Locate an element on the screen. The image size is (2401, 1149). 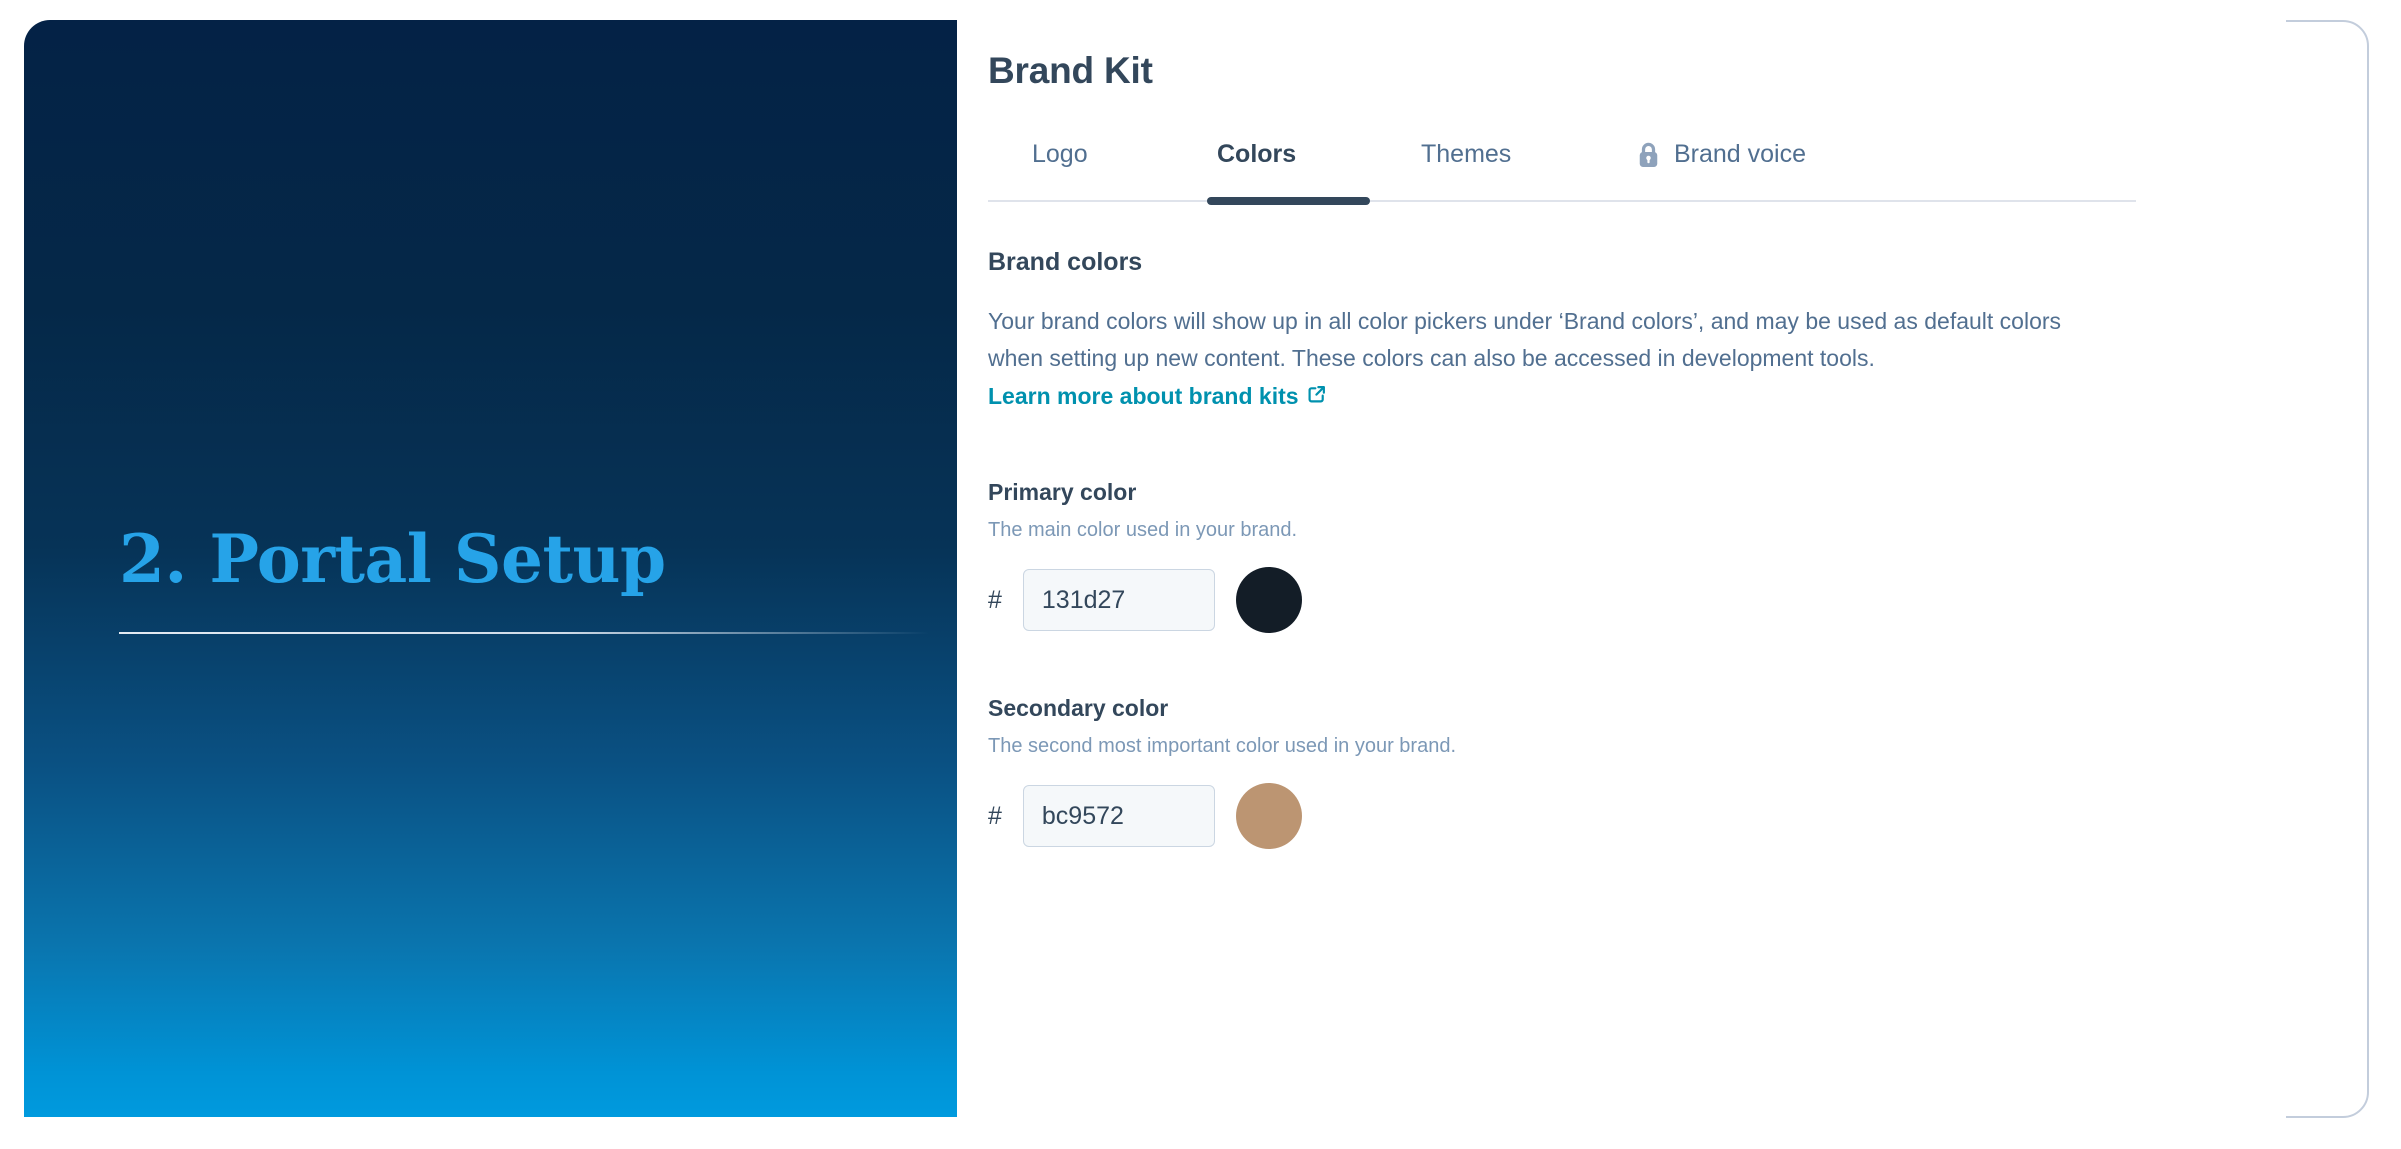
page-title: Brand Kit is located at coordinates (1070, 70).